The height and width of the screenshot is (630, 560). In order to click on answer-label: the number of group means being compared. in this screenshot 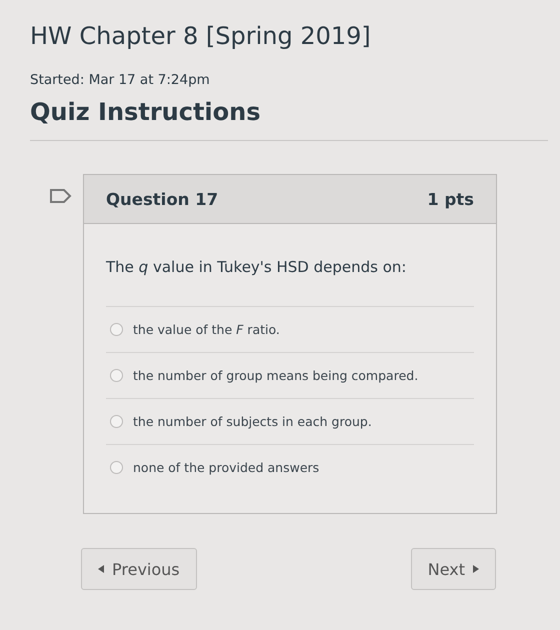, I will do `click(275, 375)`.